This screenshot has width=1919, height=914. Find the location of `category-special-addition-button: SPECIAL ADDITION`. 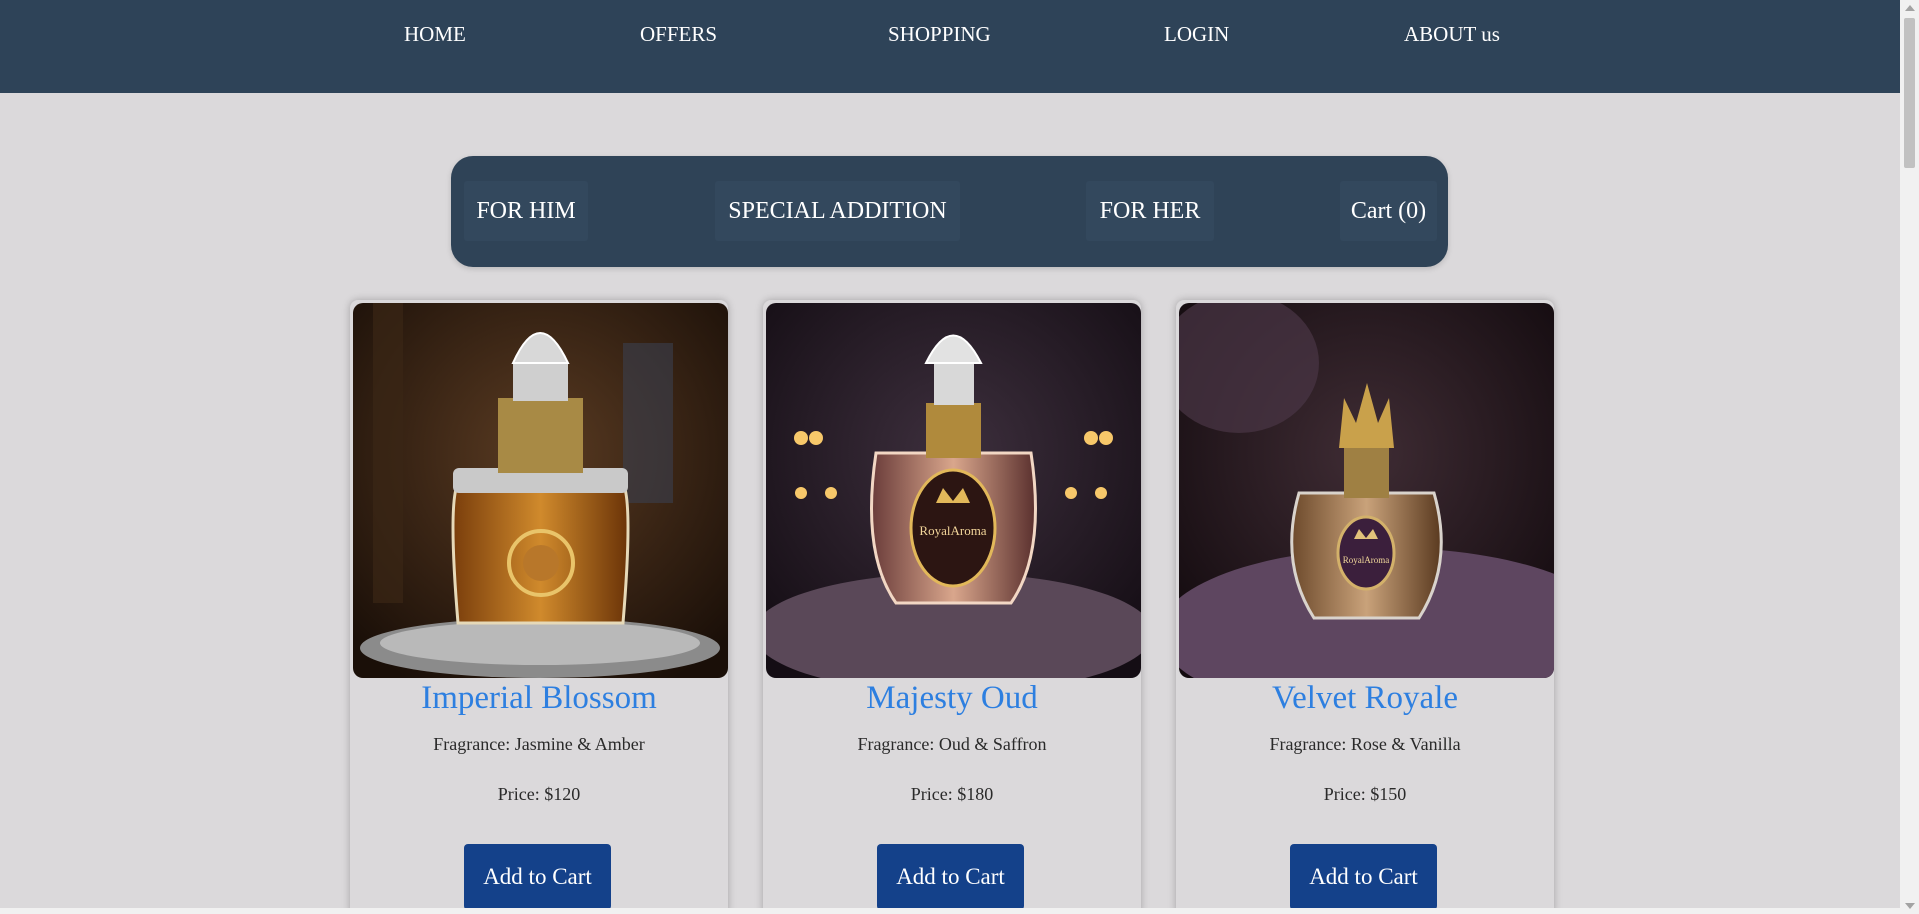

category-special-addition-button: SPECIAL ADDITION is located at coordinates (837, 211).